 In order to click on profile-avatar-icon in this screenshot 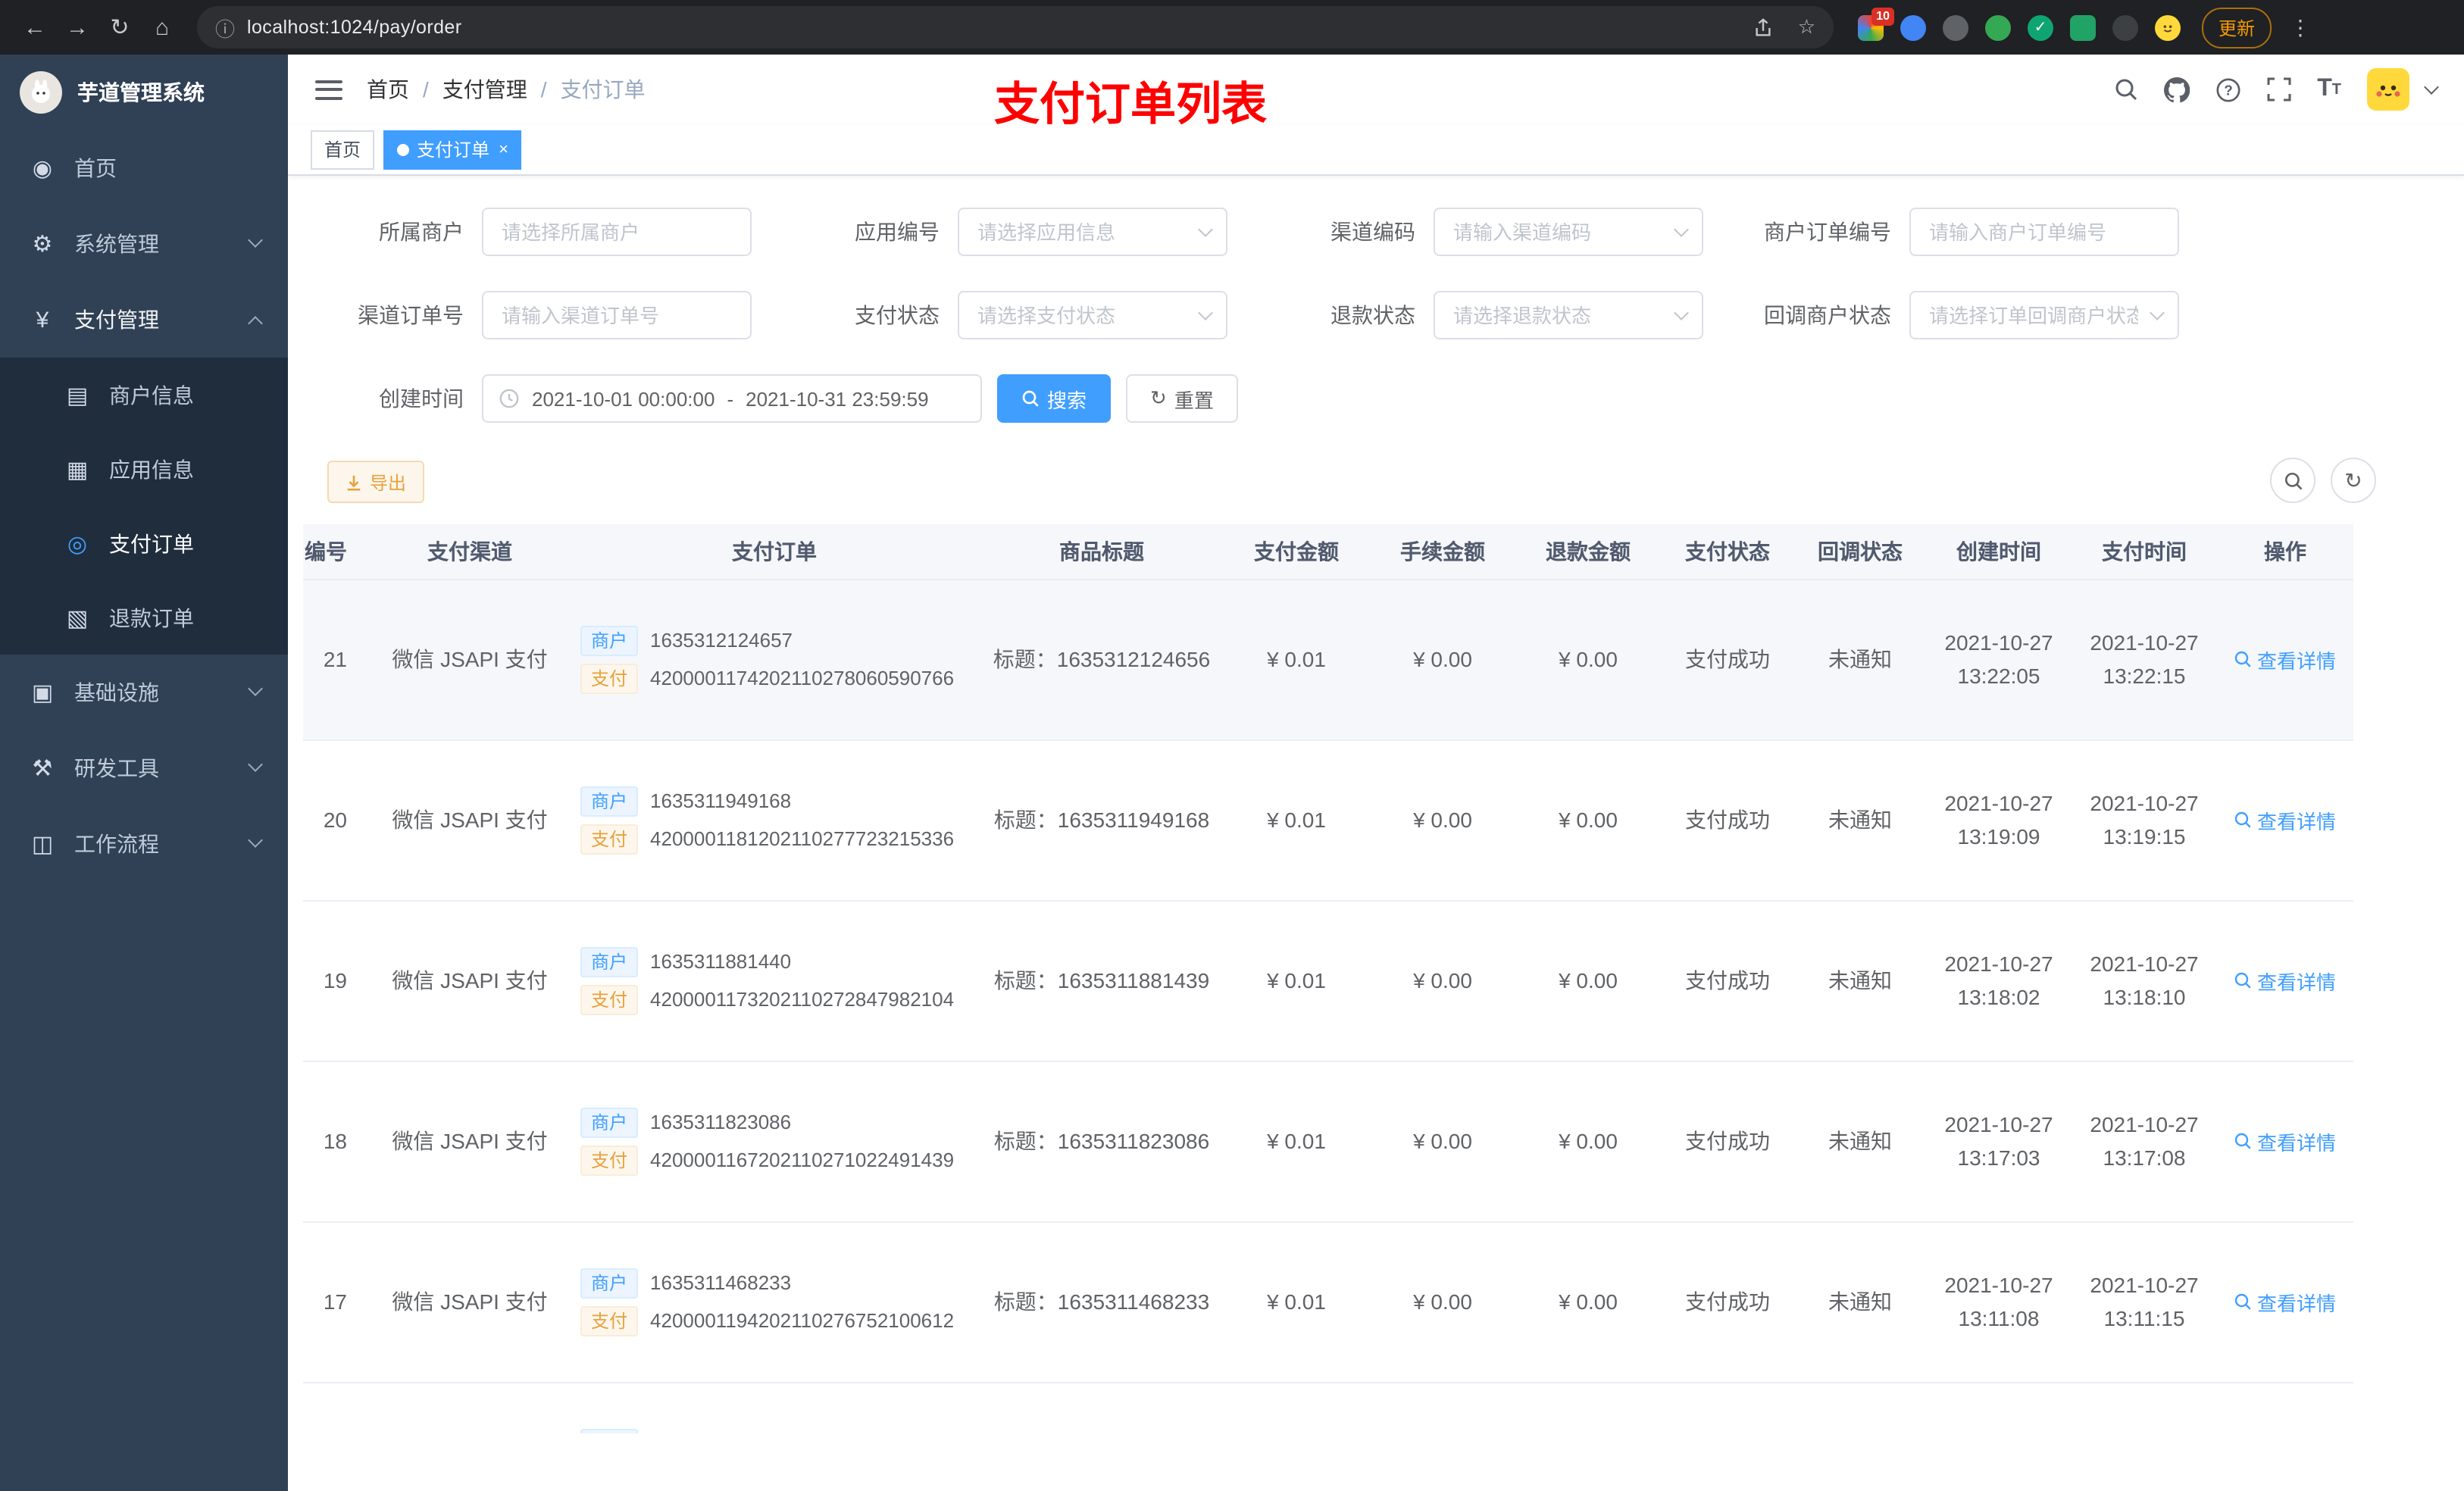, I will do `click(2168, 27)`.